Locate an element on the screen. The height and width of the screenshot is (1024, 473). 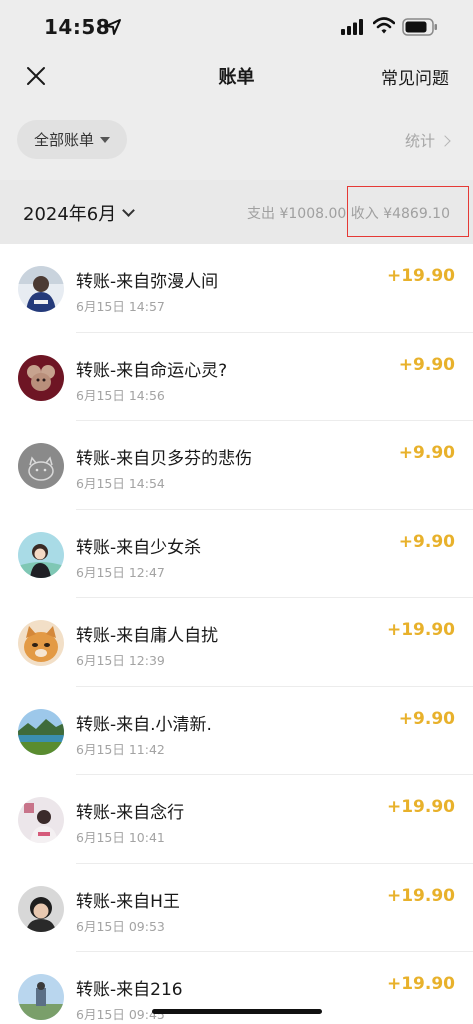
caret-down-icon is located at coordinates (105, 139).